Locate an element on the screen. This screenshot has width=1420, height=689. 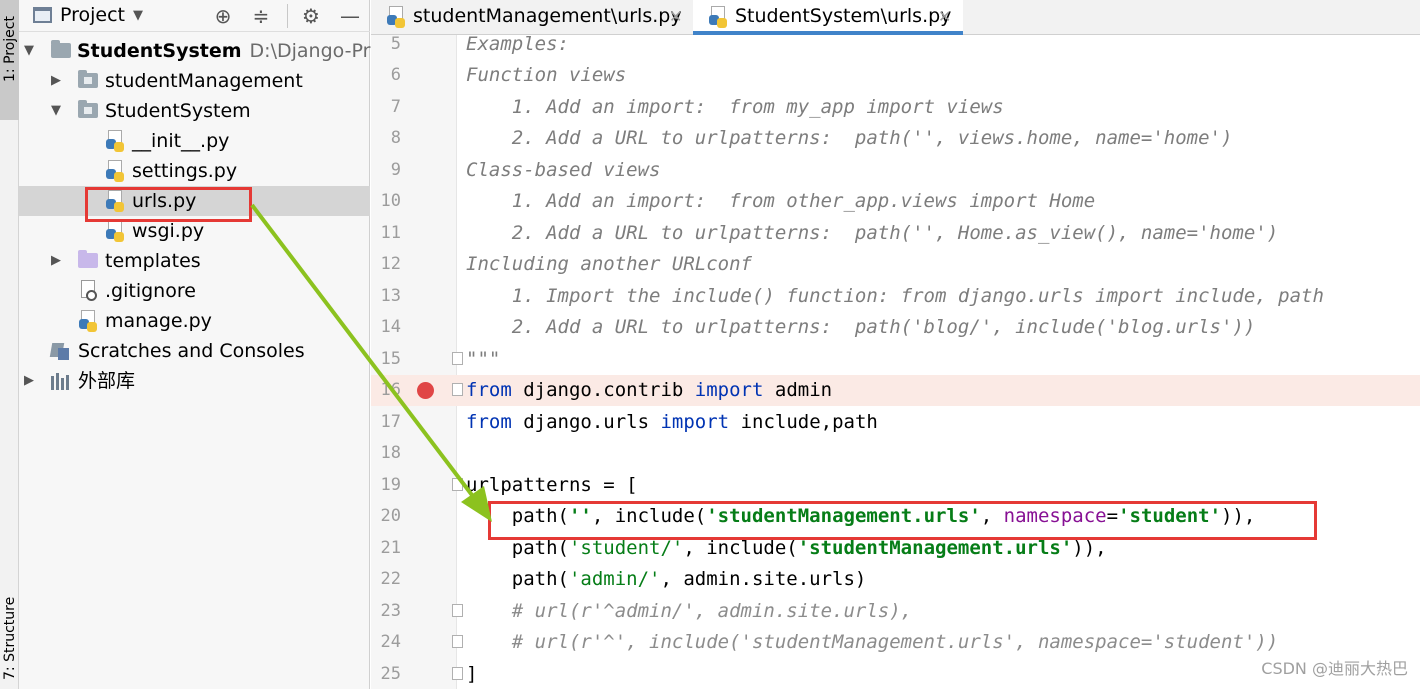
ignored-file-icon is located at coordinates (89, 291).